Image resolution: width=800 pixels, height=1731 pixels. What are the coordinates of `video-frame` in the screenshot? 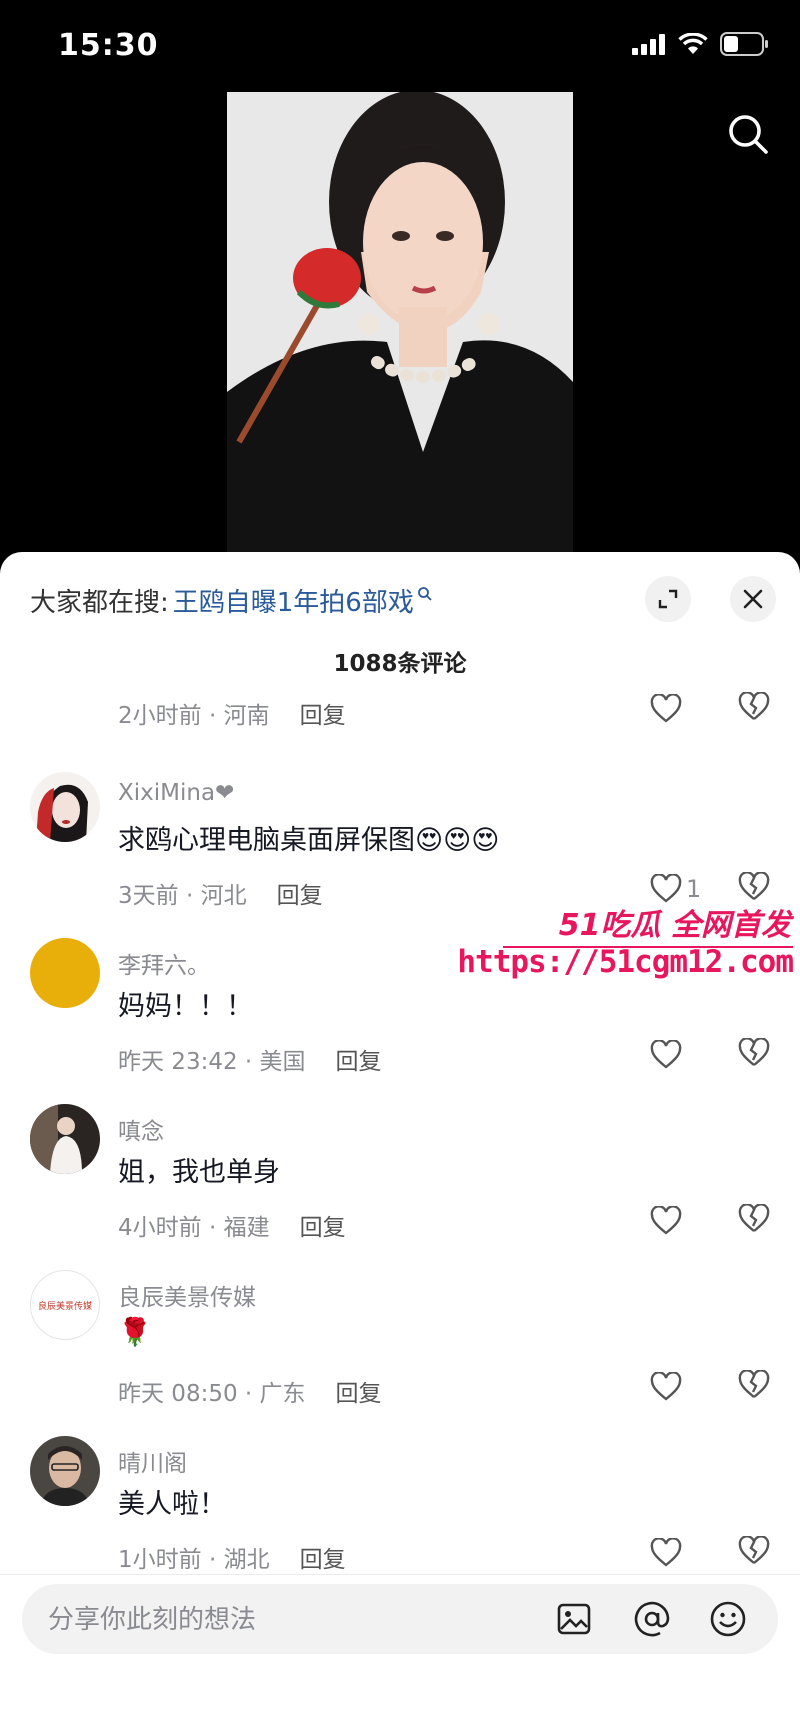 It's located at (400, 322).